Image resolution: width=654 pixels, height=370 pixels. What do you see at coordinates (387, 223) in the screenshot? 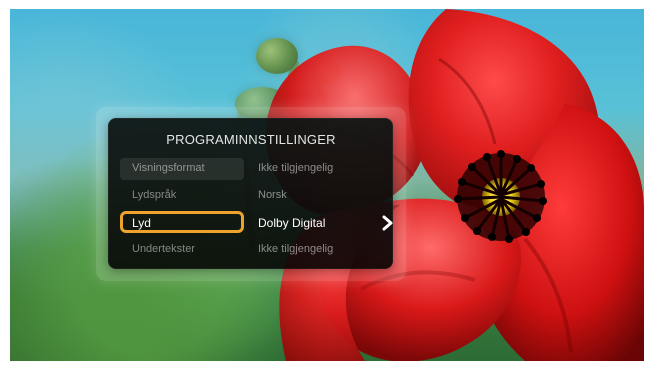
I see `chevron-right-icon` at bounding box center [387, 223].